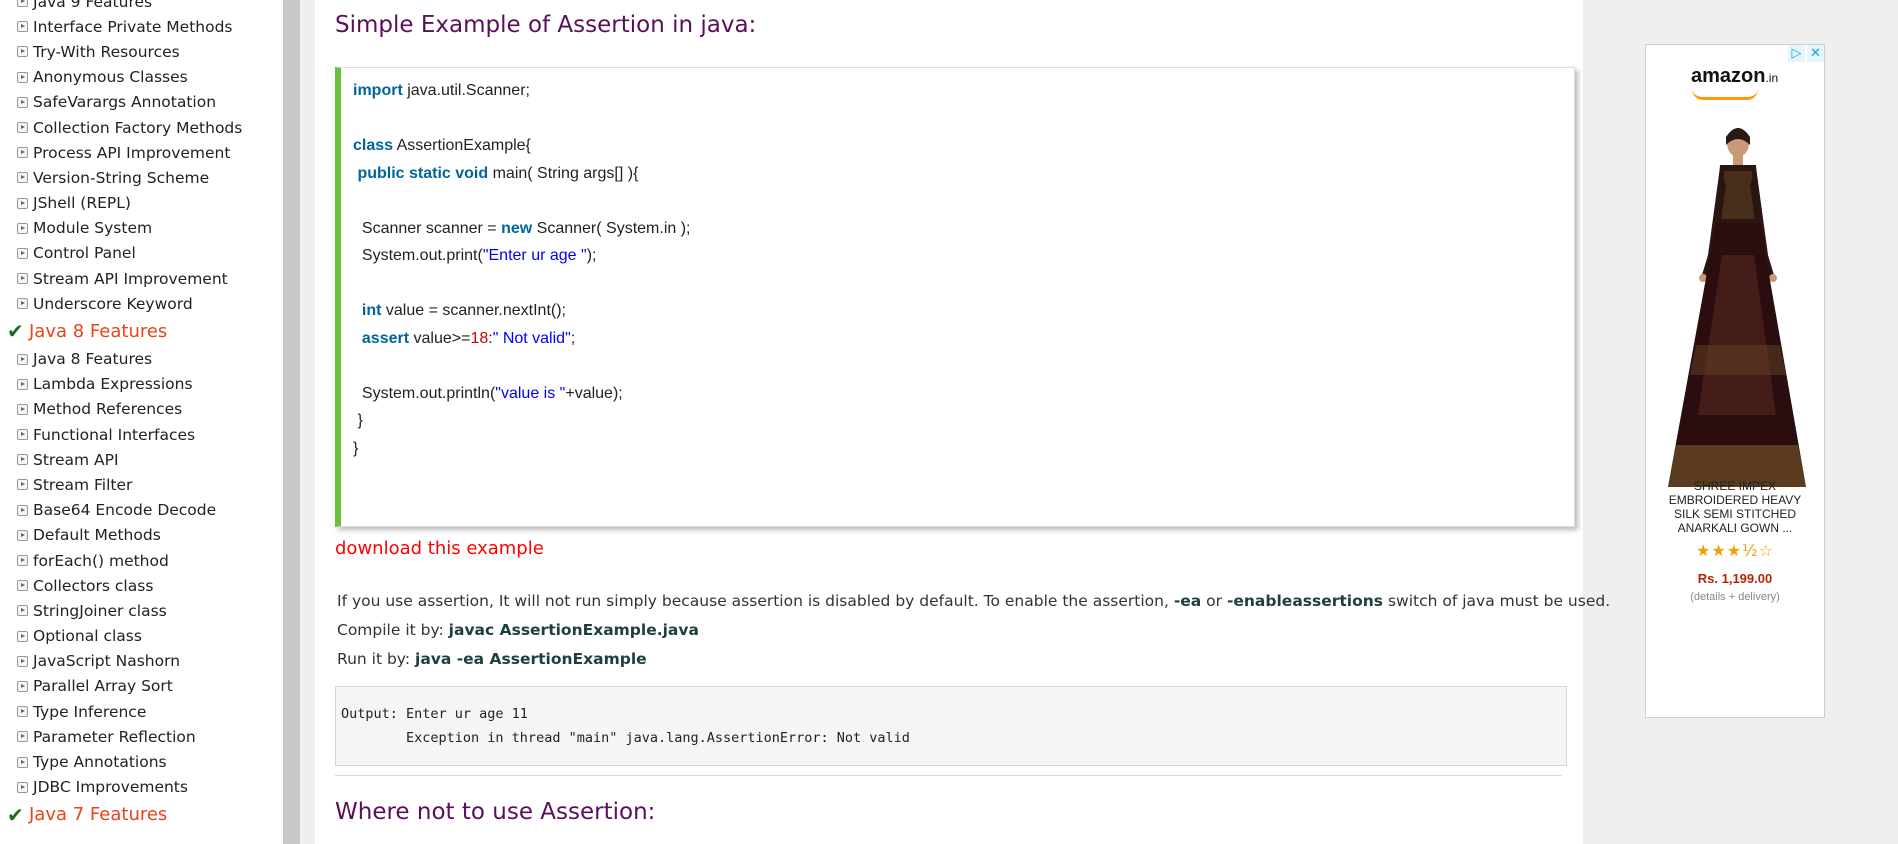 Image resolution: width=1898 pixels, height=844 pixels. Describe the element at coordinates (141, 253) in the screenshot. I see `sidebar-item: Control Panel` at that location.